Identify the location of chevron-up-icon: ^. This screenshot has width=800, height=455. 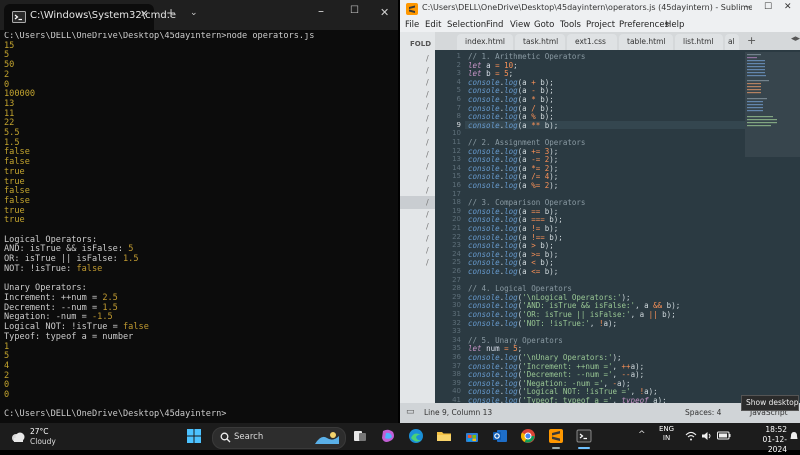
(642, 435).